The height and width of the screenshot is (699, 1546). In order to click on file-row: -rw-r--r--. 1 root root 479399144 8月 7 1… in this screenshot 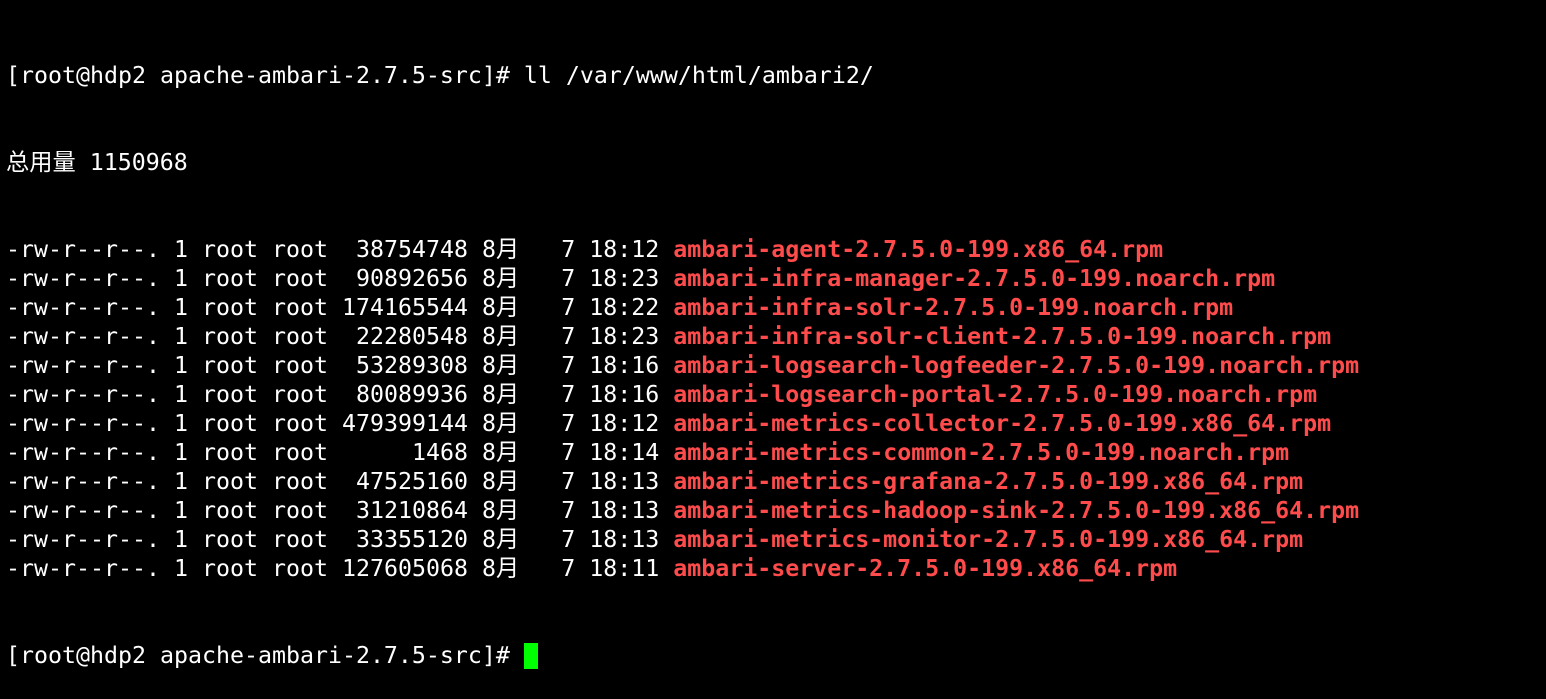, I will do `click(776, 423)`.